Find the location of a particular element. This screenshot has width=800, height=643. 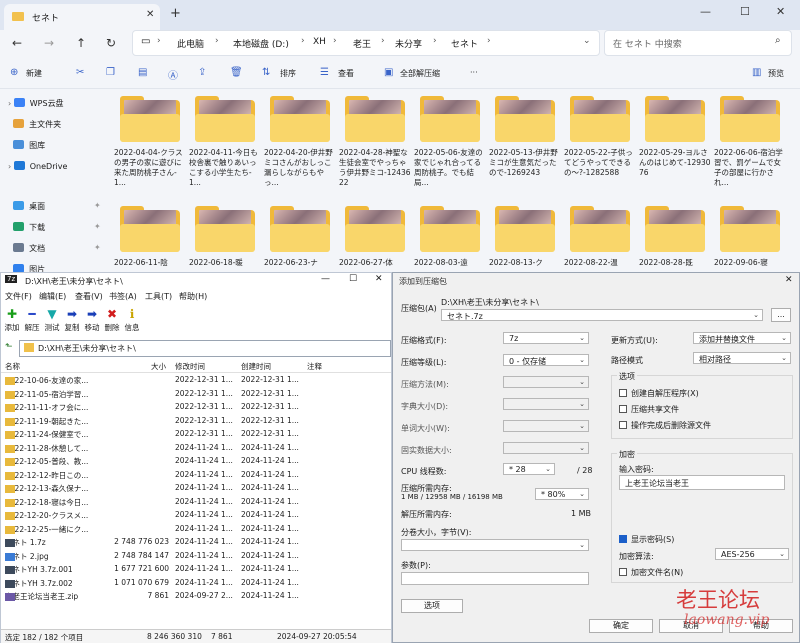

minimize-icon: — is located at coordinates (325, 279).